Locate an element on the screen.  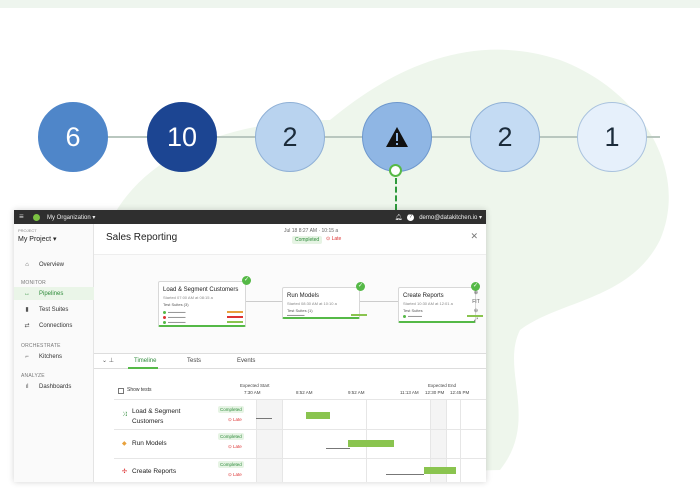
bell-icon: 🔔︎ is located at coordinates (399, 217).